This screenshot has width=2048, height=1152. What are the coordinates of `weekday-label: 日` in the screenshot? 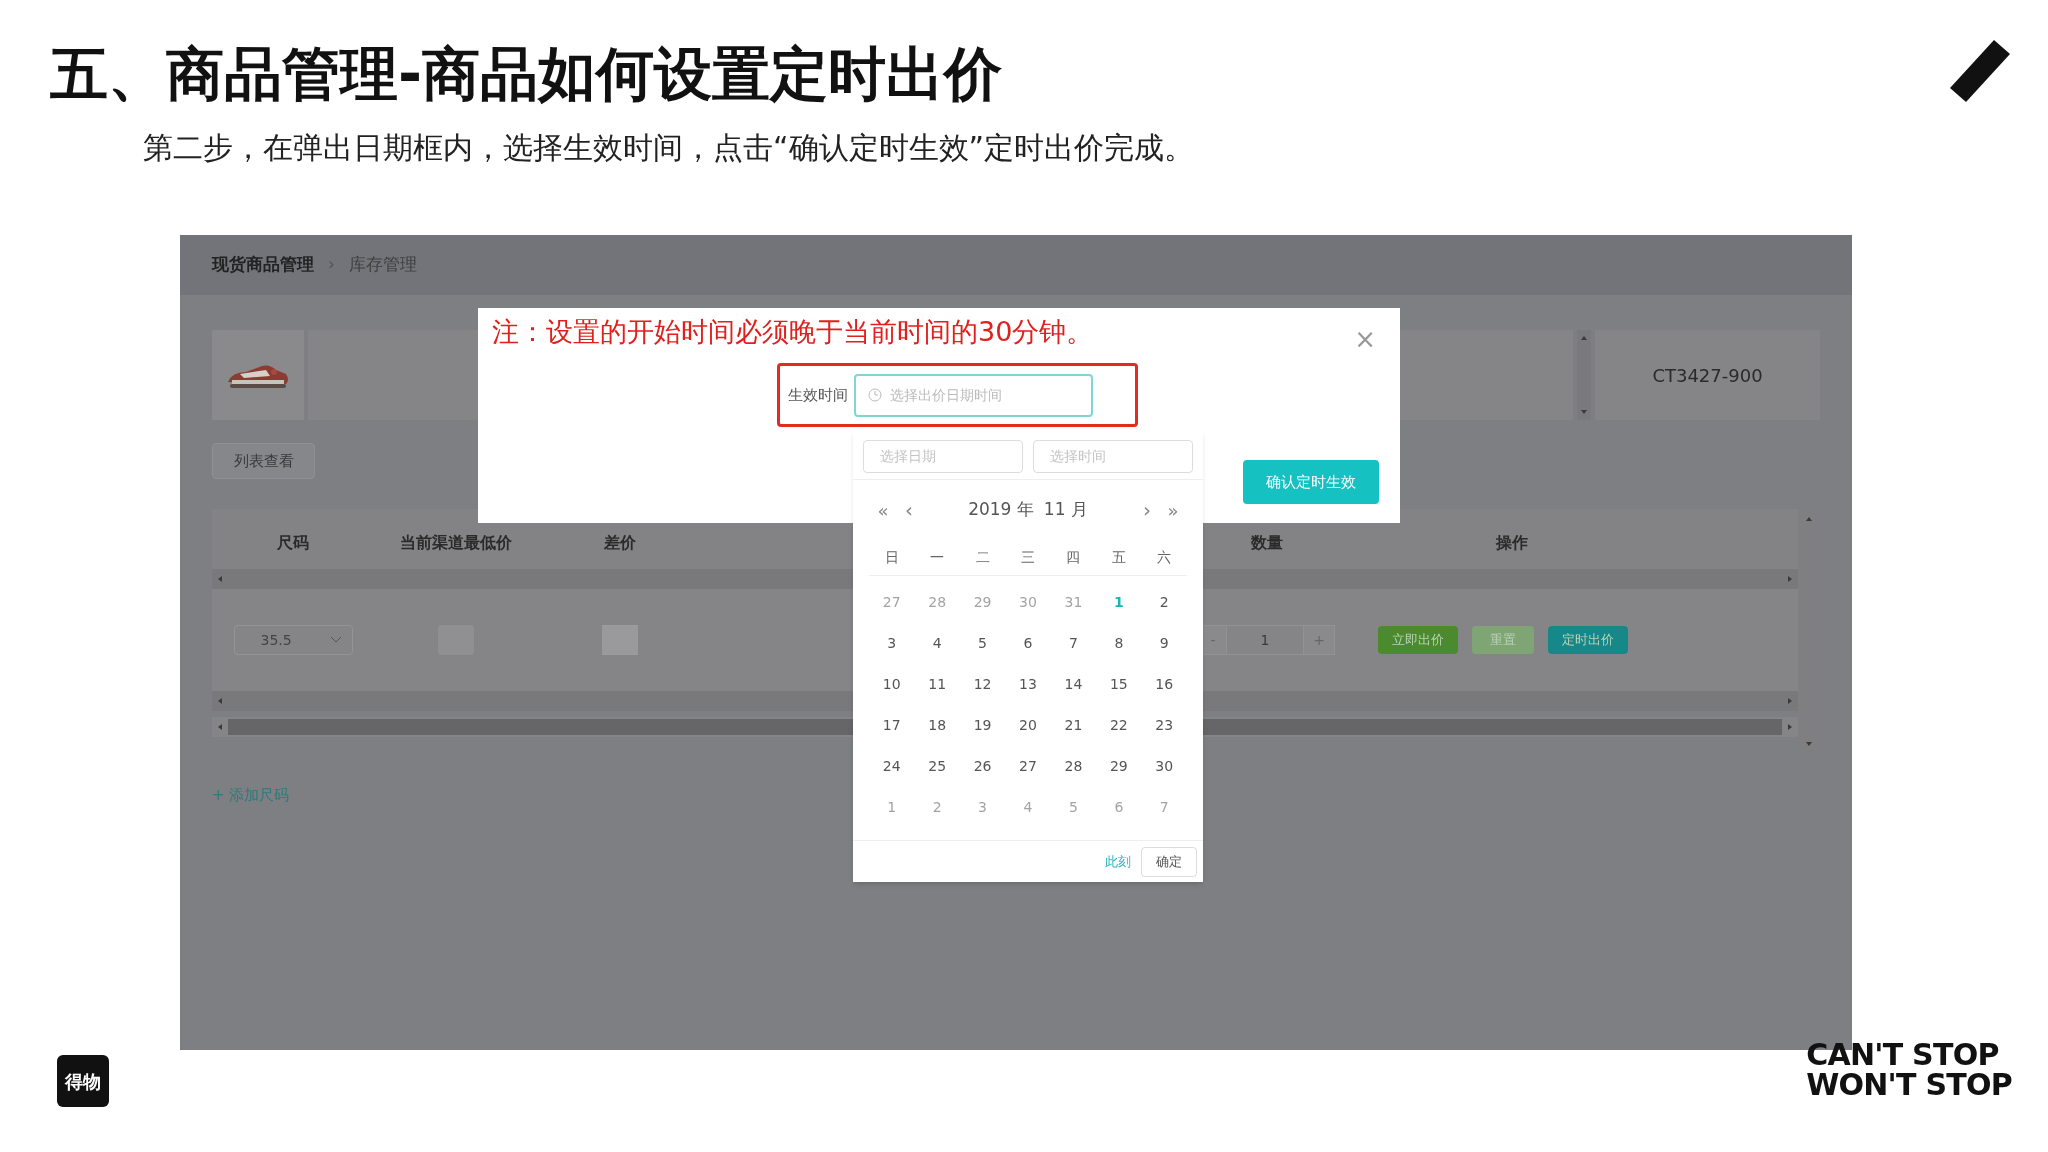 It's located at (891, 557).